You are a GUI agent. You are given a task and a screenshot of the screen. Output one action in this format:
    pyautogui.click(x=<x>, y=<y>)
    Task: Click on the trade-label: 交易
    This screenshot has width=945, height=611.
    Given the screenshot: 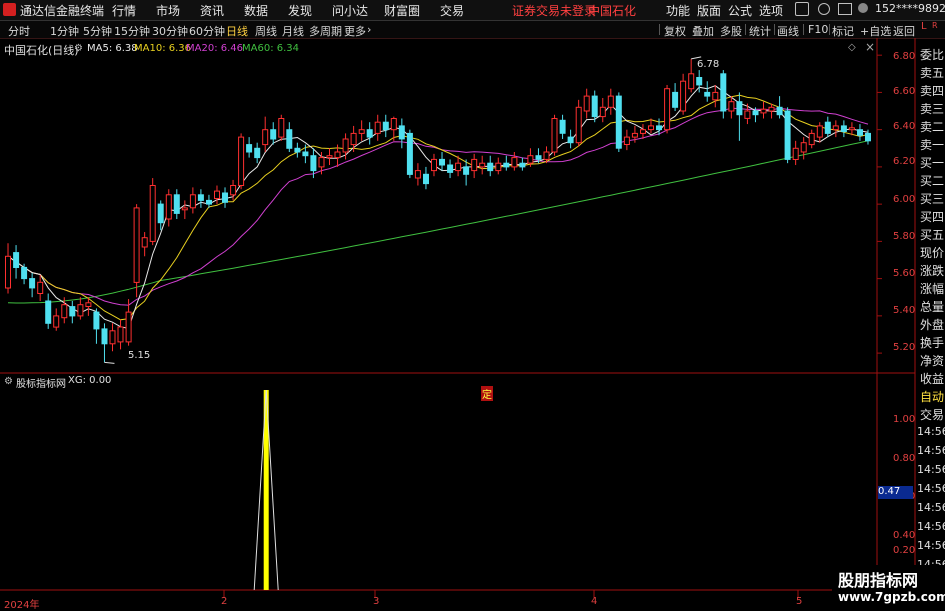 What is the action you would take?
    pyautogui.click(x=932, y=414)
    